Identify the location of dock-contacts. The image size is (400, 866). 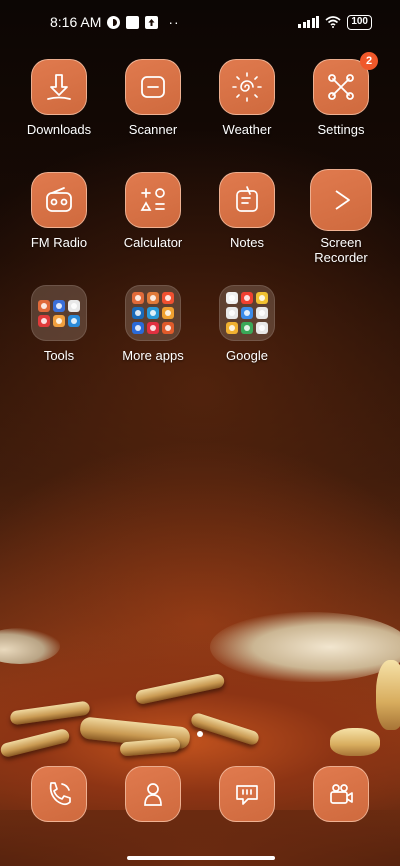
(153, 794).